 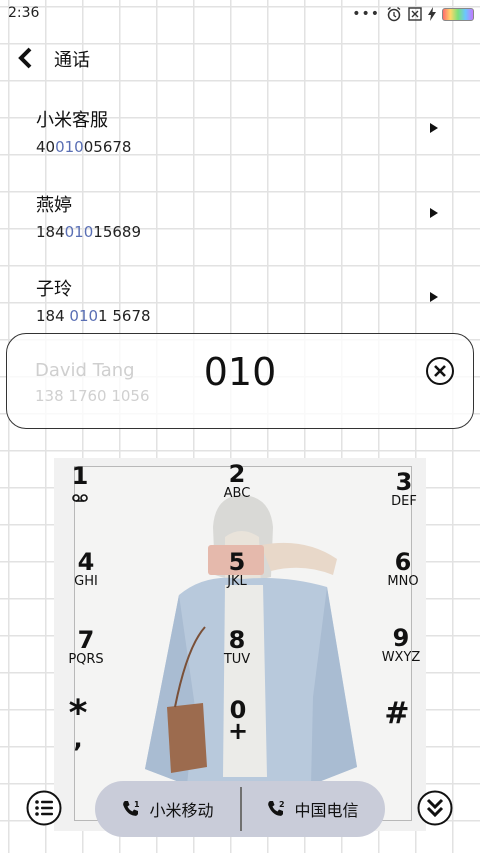 What do you see at coordinates (44, 808) in the screenshot?
I see `menu-list-icon` at bounding box center [44, 808].